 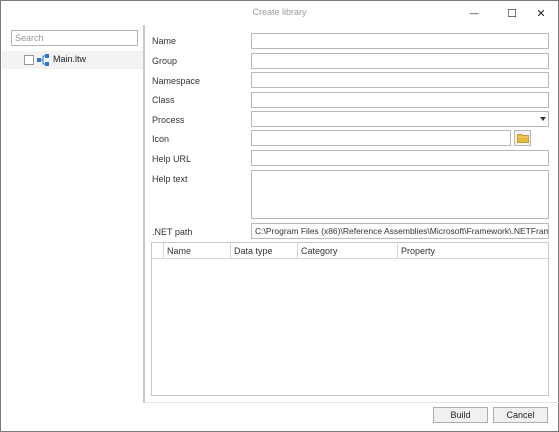 What do you see at coordinates (144, 214) in the screenshot?
I see `pane-splitter` at bounding box center [144, 214].